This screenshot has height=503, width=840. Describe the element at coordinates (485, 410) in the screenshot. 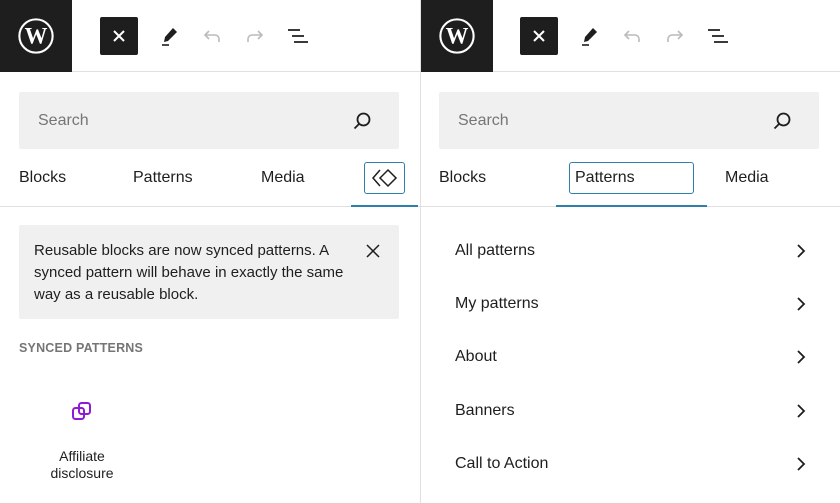

I see `category-label: Banners` at that location.